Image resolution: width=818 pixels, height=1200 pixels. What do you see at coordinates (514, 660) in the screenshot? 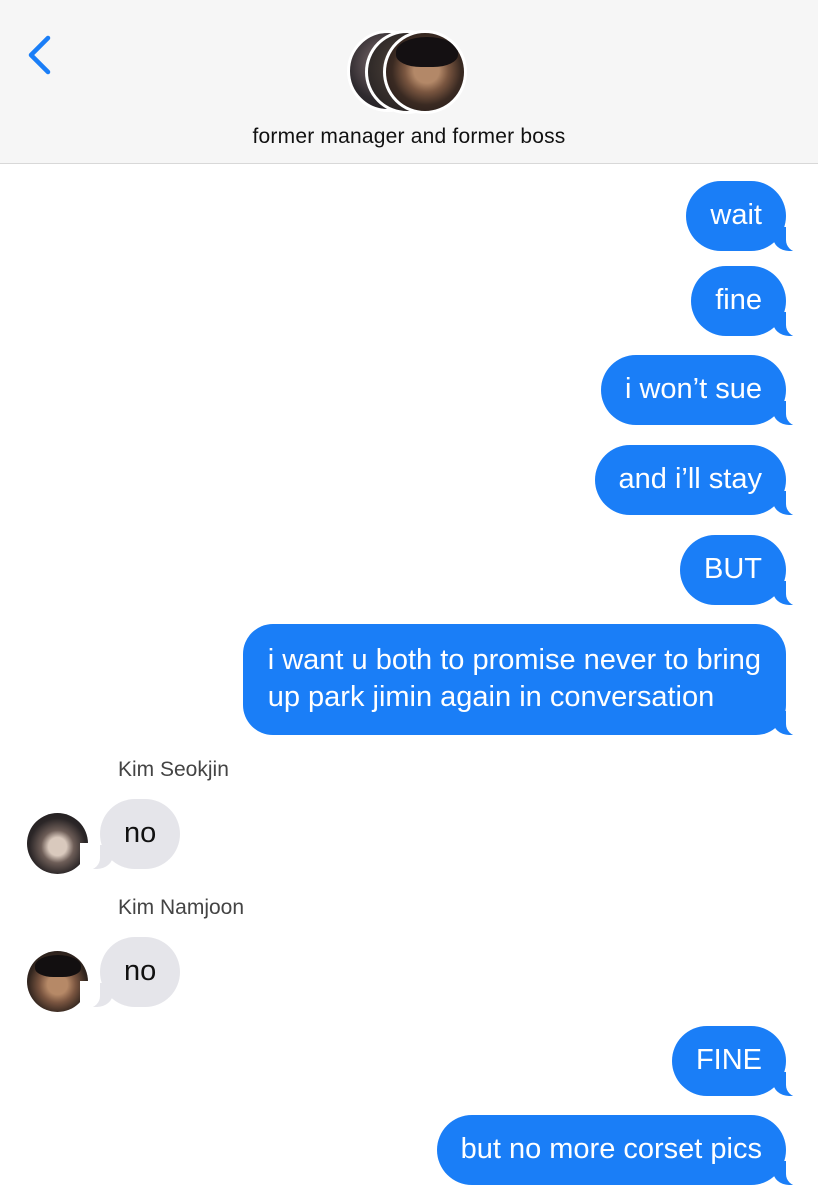
I see `message-text-line: i want u both to promise never to bring` at bounding box center [514, 660].